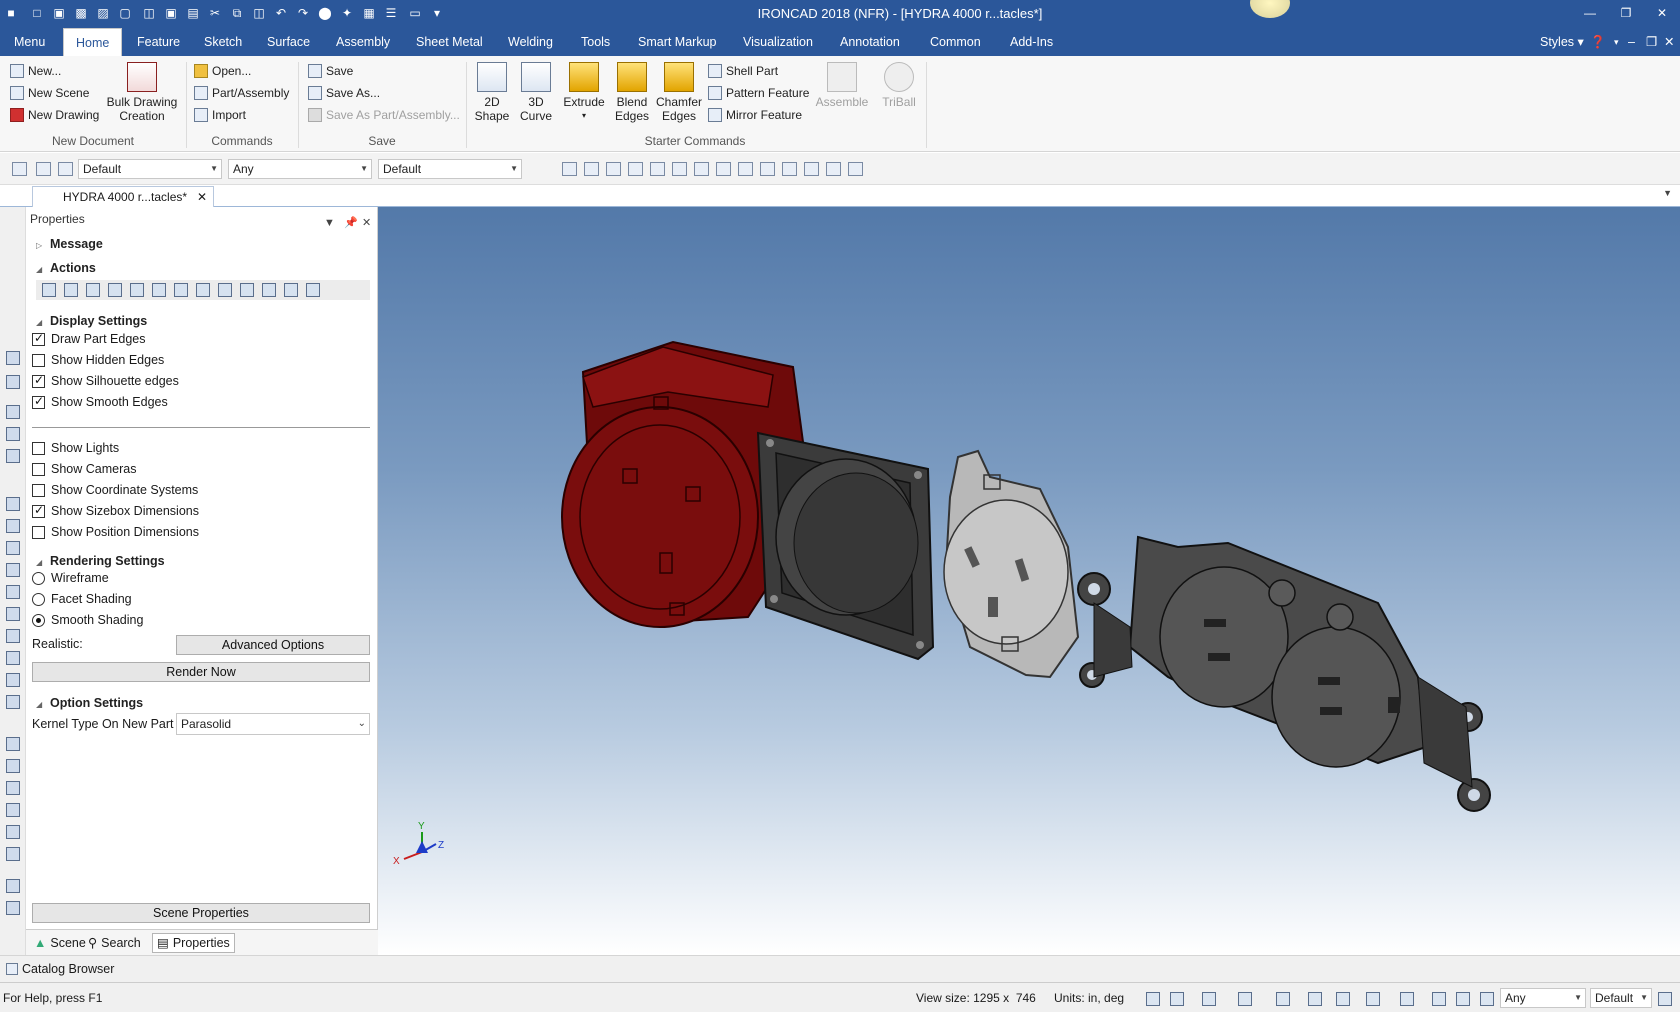 This screenshot has height=1012, width=1680. What do you see at coordinates (203, 290) in the screenshot?
I see `cube-icon` at bounding box center [203, 290].